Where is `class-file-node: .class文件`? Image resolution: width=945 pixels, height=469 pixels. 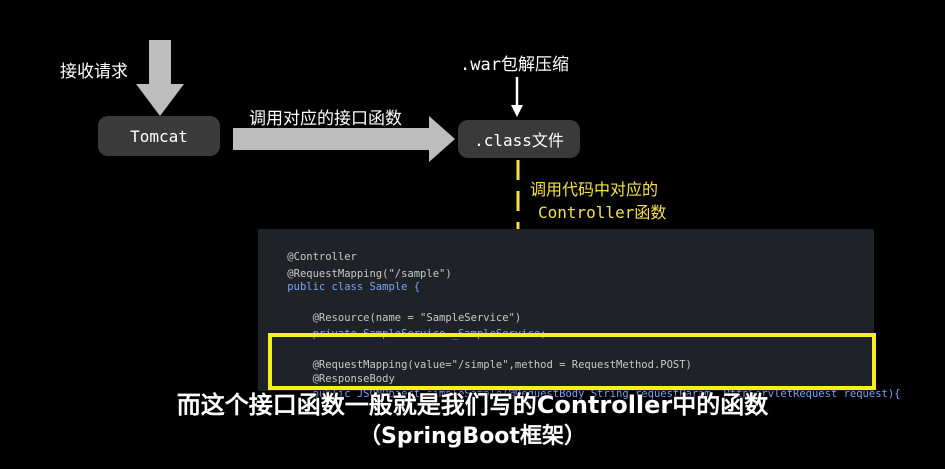
class-file-node: .class文件 is located at coordinates (519, 139).